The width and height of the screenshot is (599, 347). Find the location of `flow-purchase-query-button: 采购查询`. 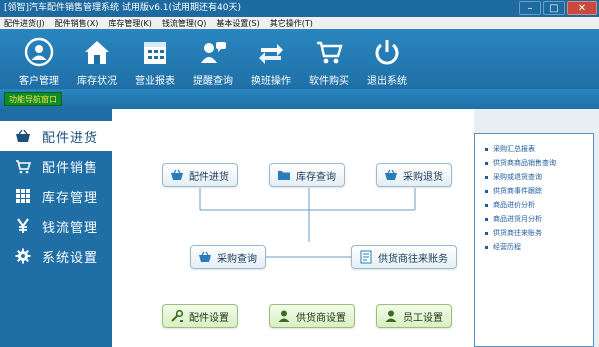

flow-purchase-query-button: 采购查询 is located at coordinates (228, 257).